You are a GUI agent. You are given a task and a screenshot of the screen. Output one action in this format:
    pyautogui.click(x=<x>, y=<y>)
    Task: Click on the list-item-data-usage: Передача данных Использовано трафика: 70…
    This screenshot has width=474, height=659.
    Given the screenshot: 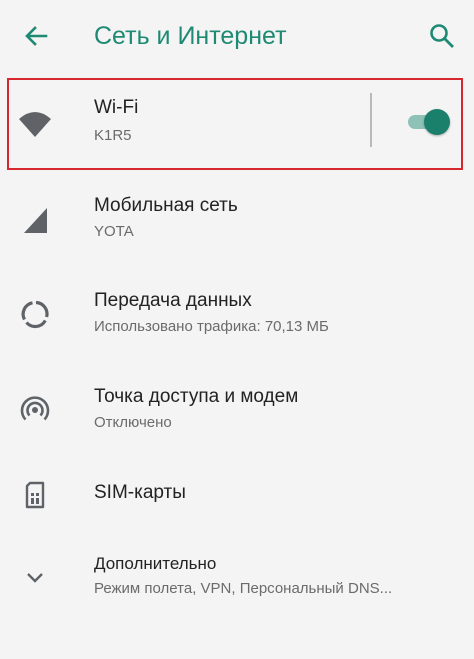 What is the action you would take?
    pyautogui.click(x=237, y=314)
    